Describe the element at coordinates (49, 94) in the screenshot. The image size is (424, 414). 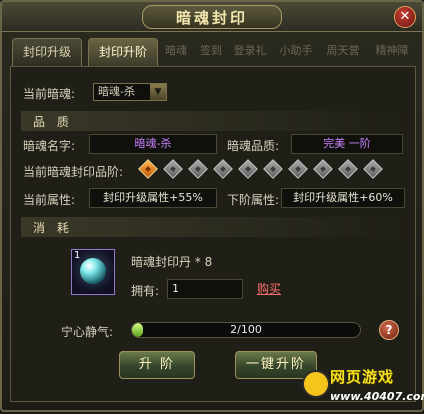
I see `current-soul-label: 当前暗魂:` at that location.